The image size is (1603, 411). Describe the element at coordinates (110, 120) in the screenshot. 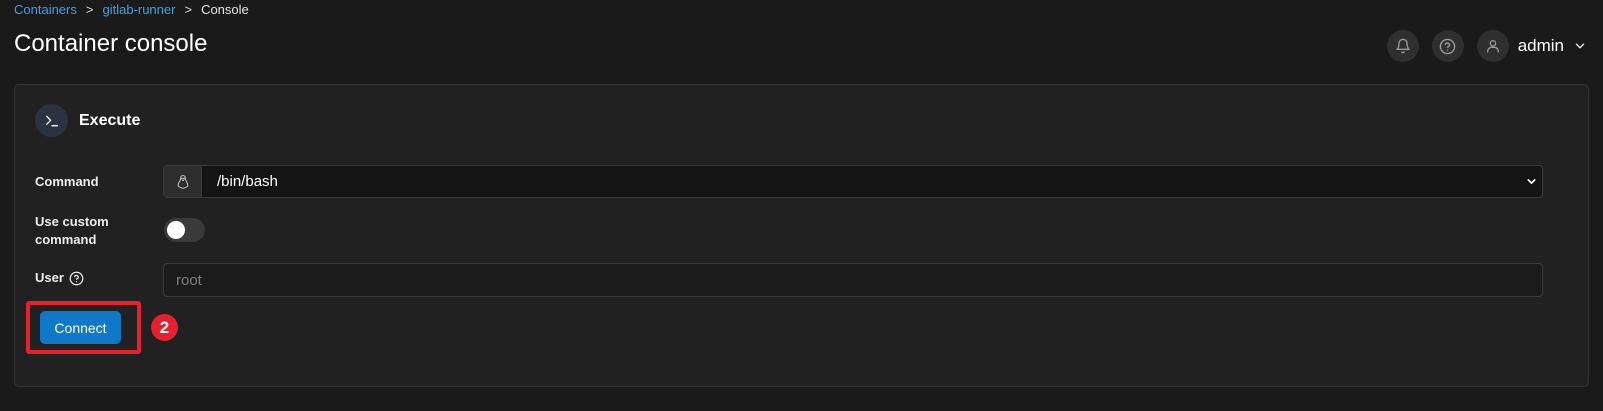

I see `panel-title: Execute` at that location.